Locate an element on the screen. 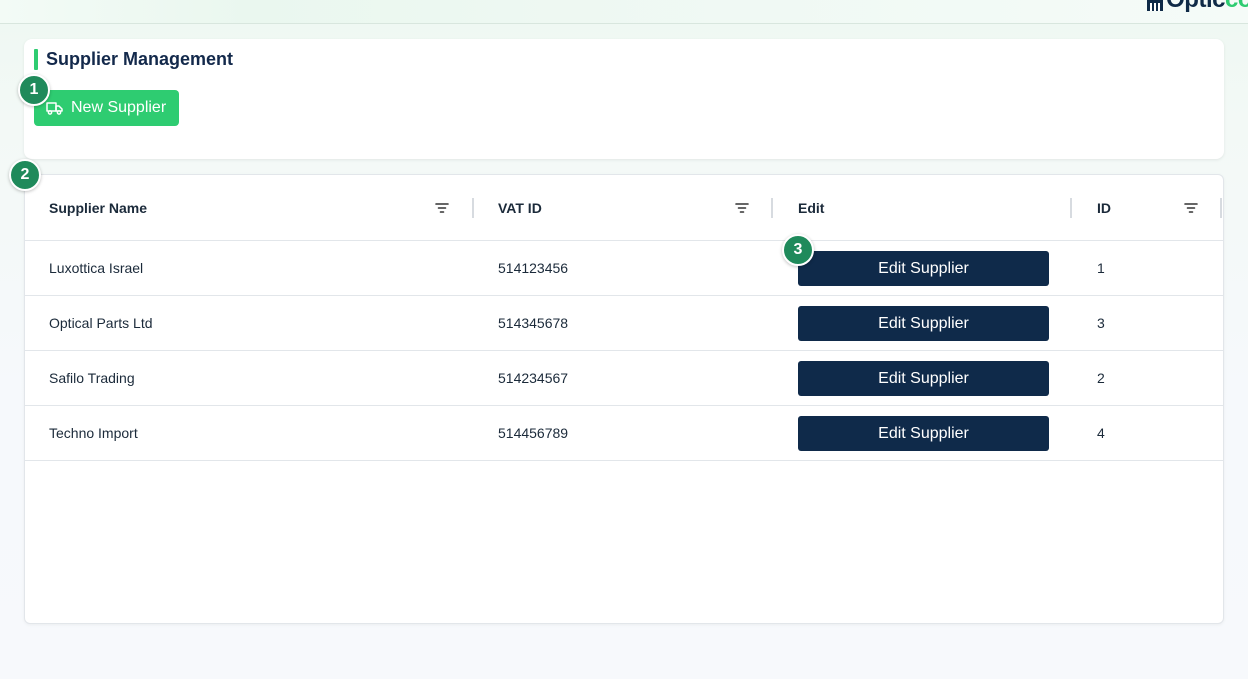 This screenshot has height=679, width=1248. column-header-id: ID is located at coordinates (1104, 207).